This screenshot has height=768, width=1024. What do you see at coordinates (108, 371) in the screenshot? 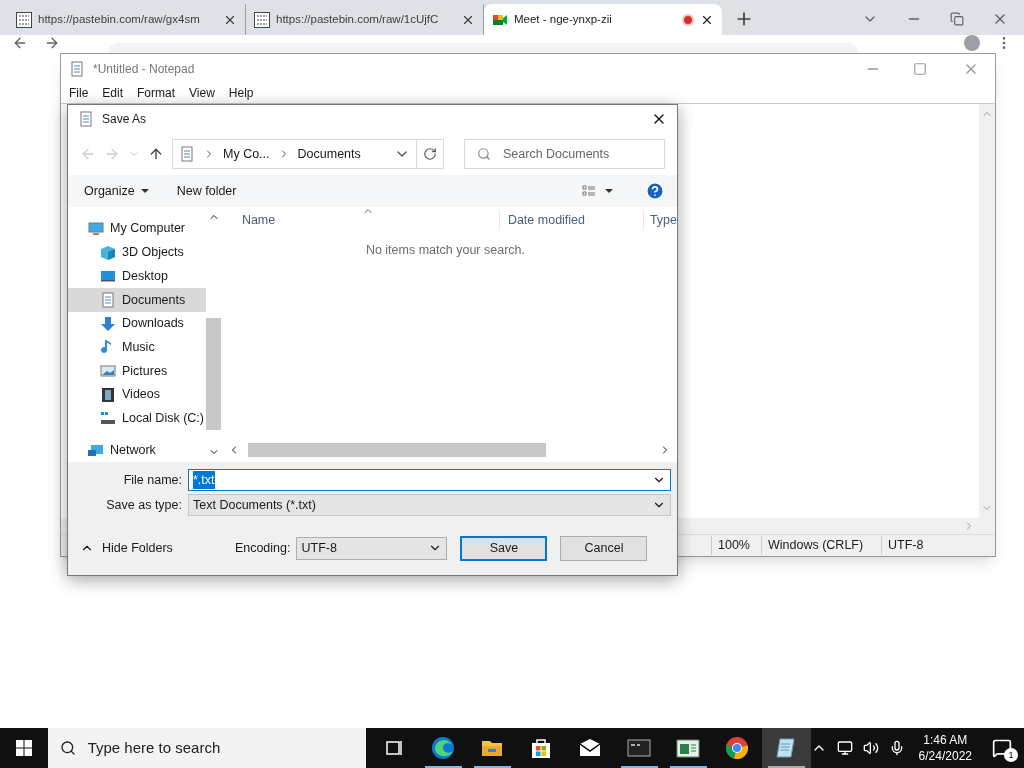
I see `picture-icon` at bounding box center [108, 371].